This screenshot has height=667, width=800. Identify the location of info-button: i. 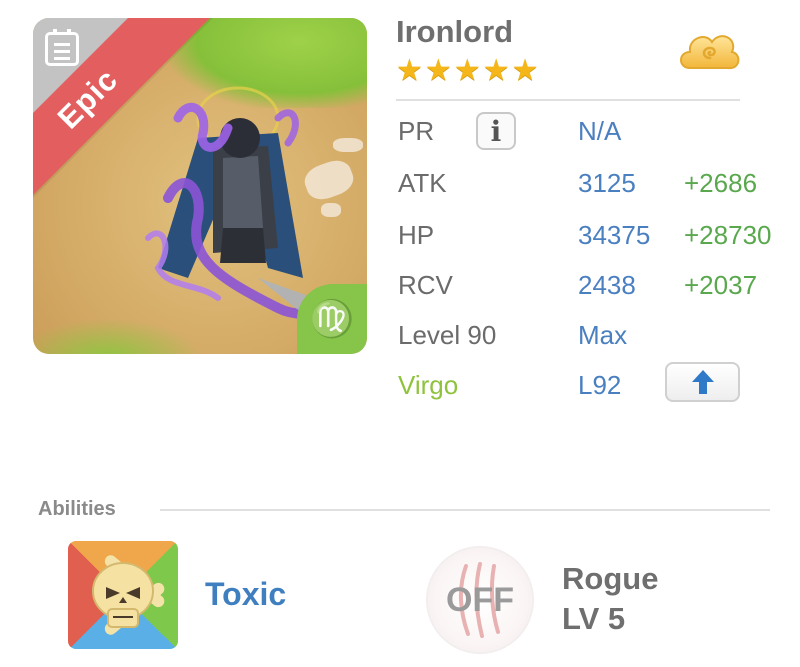
(496, 131).